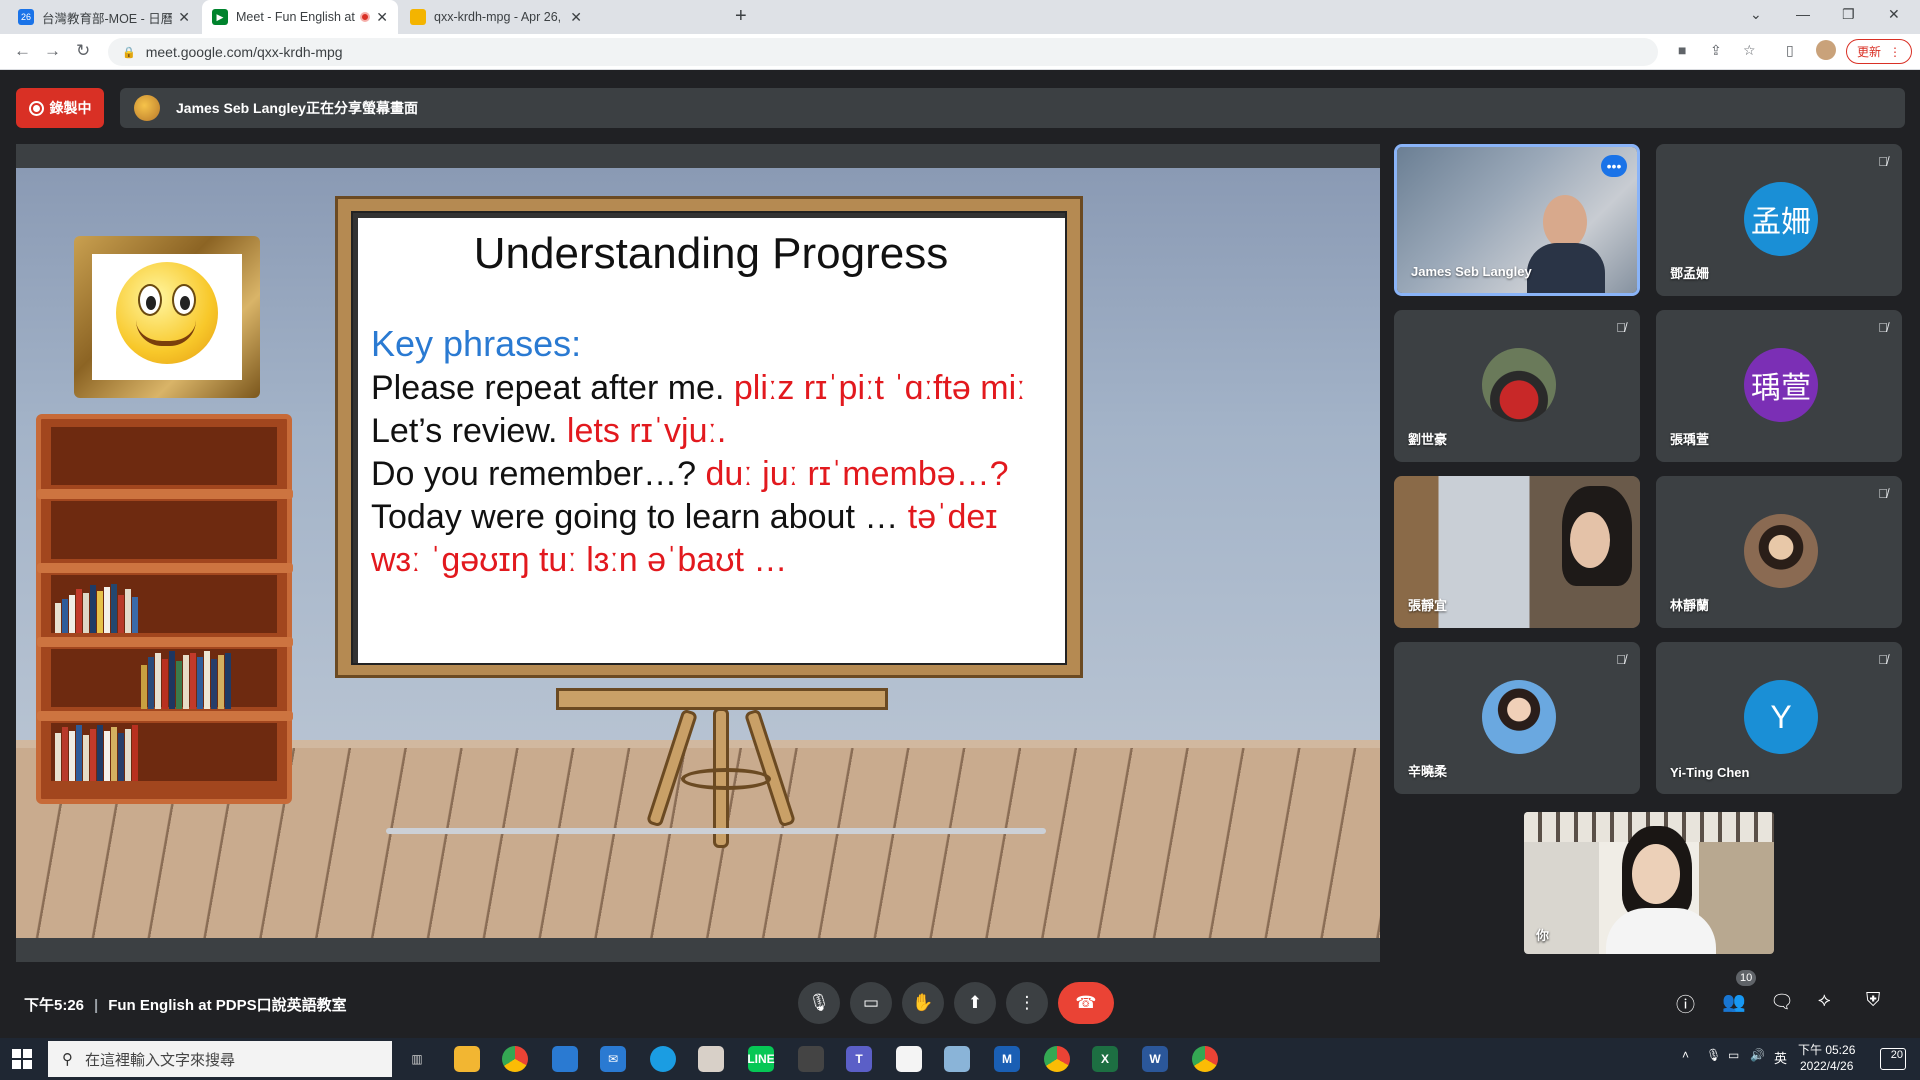 The image size is (1920, 1080). Describe the element at coordinates (1826, 50) in the screenshot. I see `profile-avatar` at that location.